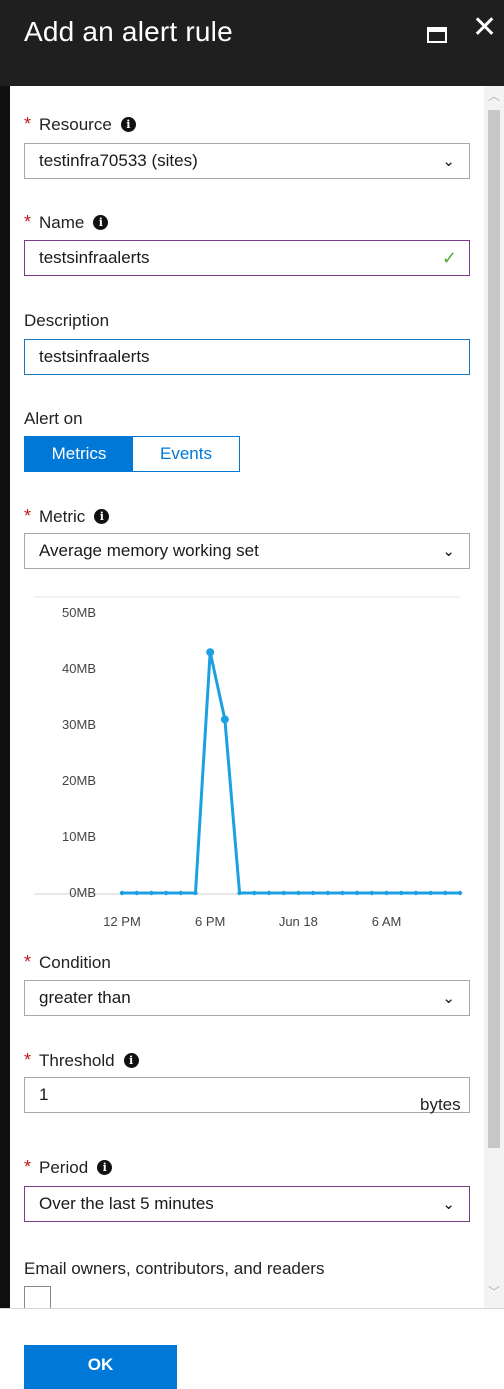 The height and width of the screenshot is (1389, 504). Describe the element at coordinates (79, 724) in the screenshot. I see `y-tick-label: 30MB` at that location.